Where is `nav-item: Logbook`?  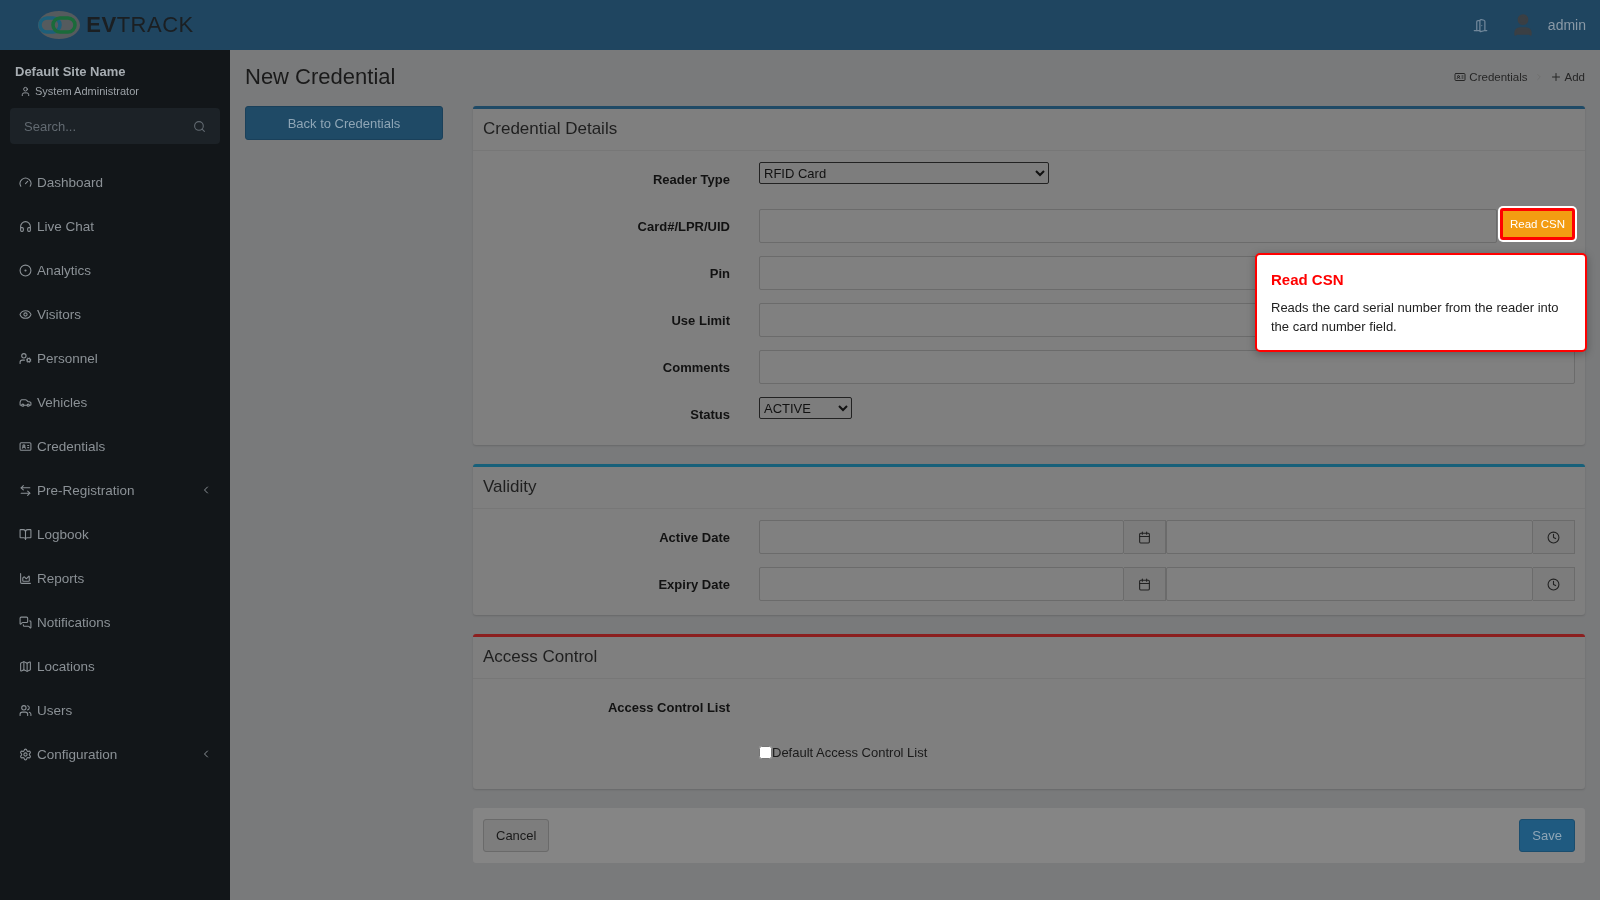
nav-item: Logbook is located at coordinates (115, 534).